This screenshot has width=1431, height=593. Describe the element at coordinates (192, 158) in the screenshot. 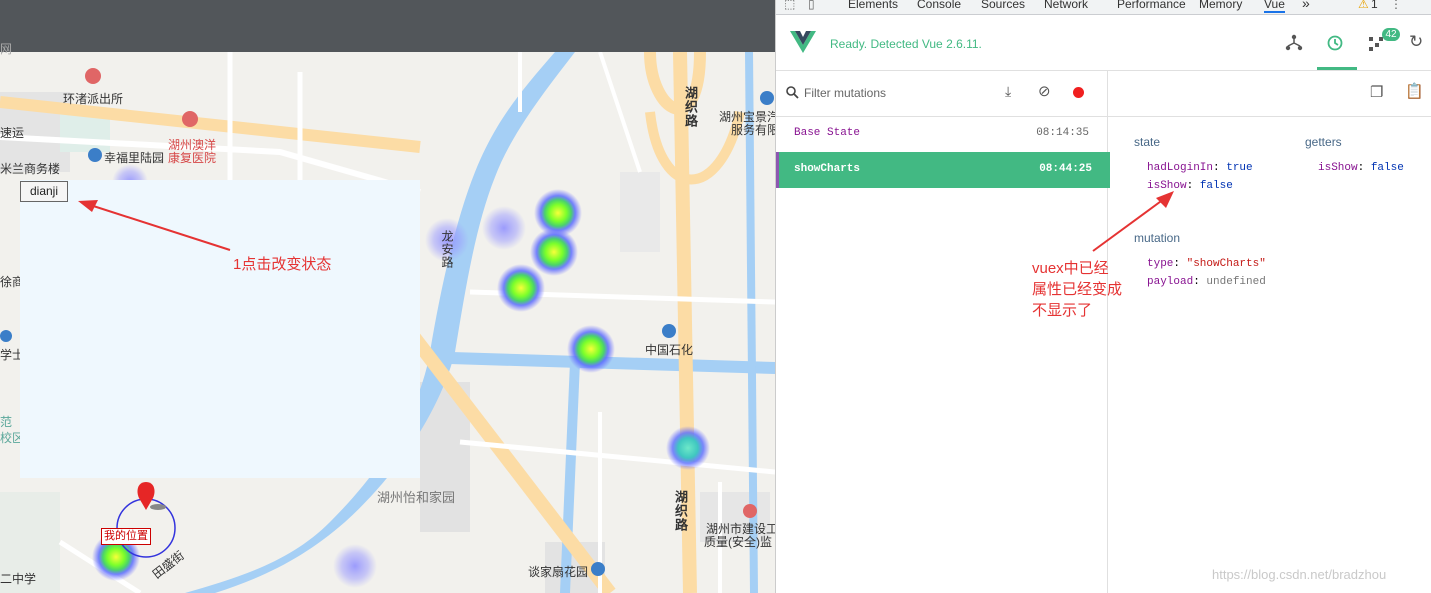

I see `poi-label: 康复医院` at that location.